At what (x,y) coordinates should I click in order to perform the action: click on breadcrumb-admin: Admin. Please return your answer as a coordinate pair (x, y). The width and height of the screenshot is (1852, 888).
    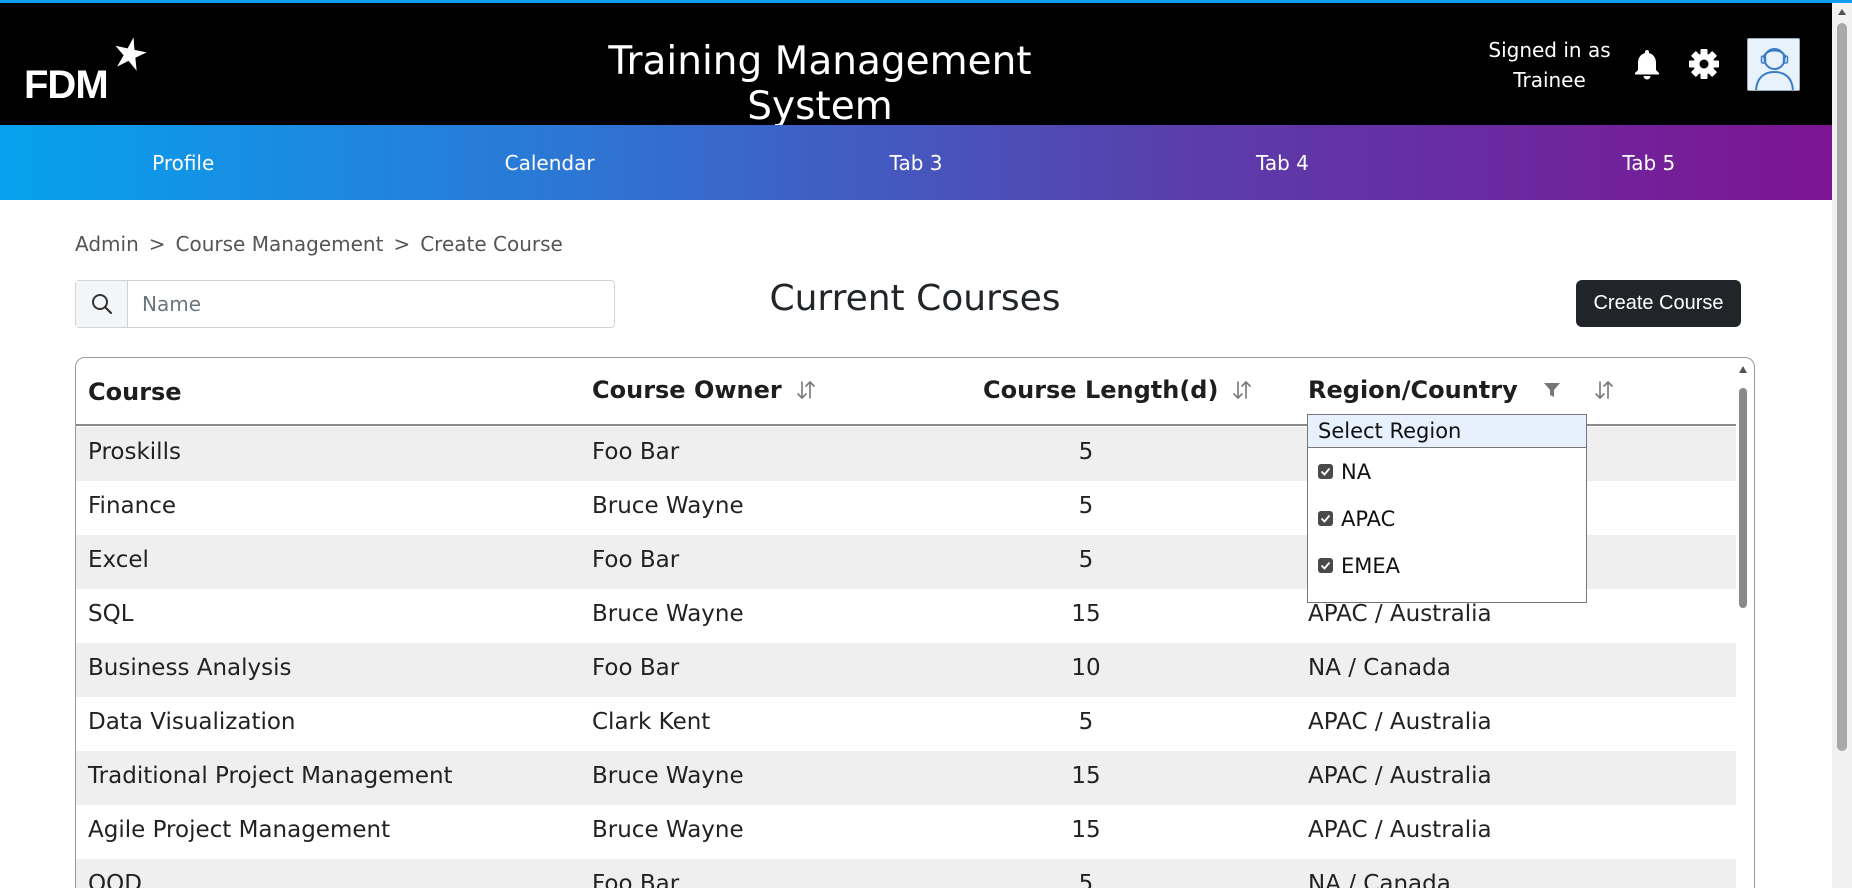
    Looking at the image, I should click on (107, 244).